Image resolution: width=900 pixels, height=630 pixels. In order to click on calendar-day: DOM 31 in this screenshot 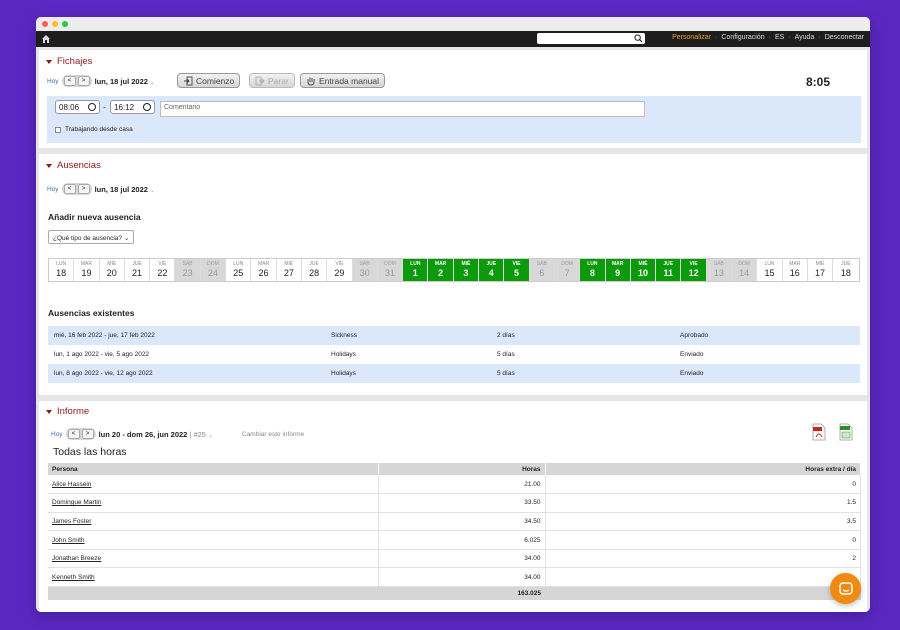, I will do `click(390, 270)`.